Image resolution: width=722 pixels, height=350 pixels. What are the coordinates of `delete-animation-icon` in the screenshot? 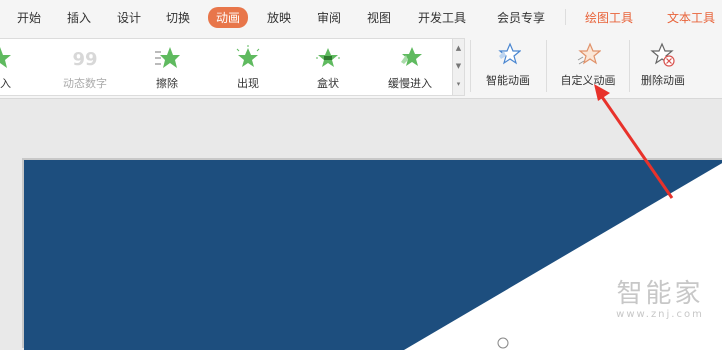 It's located at (662, 54).